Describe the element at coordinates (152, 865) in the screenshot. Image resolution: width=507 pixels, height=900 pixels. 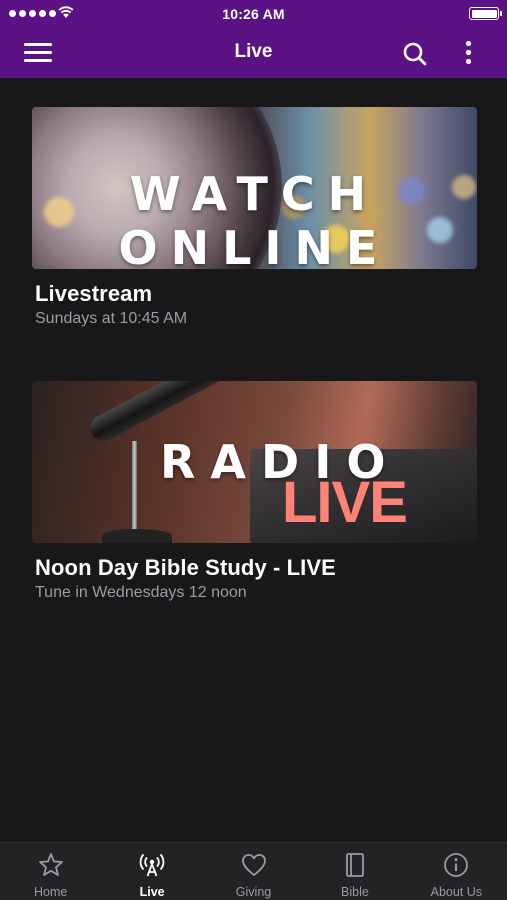
I see `broadcast-tower-icon` at that location.